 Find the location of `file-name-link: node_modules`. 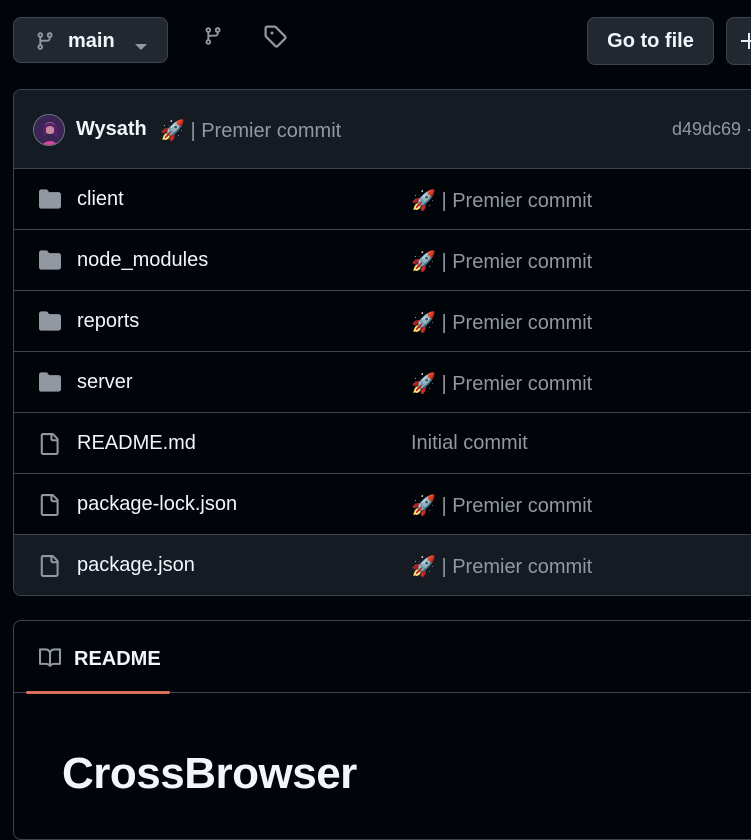

file-name-link: node_modules is located at coordinates (142, 260).